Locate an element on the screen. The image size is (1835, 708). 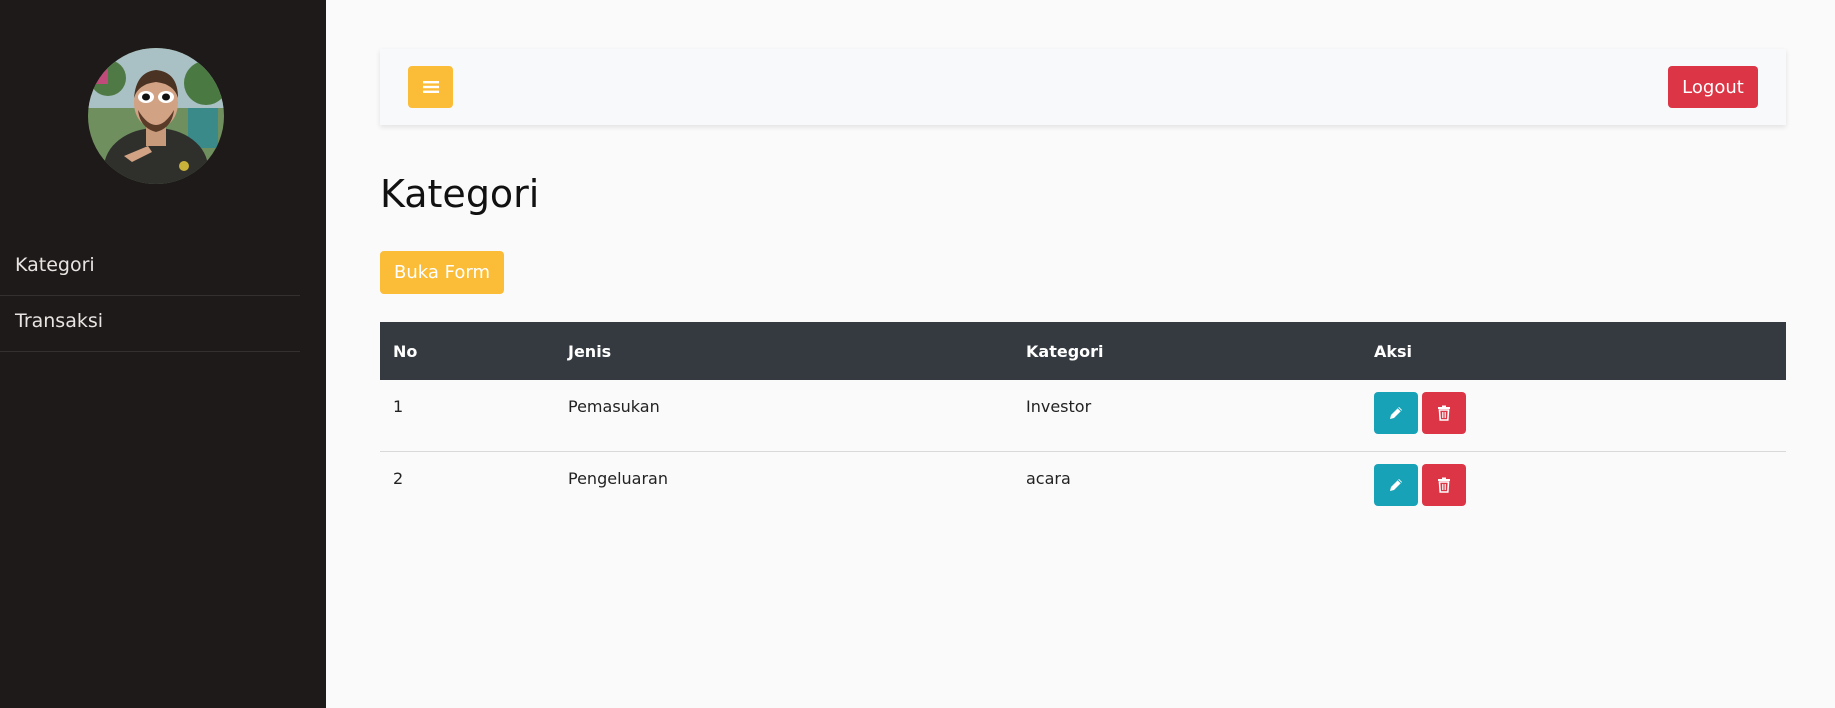
cell-jenis: Pemasukan is located at coordinates (614, 406).